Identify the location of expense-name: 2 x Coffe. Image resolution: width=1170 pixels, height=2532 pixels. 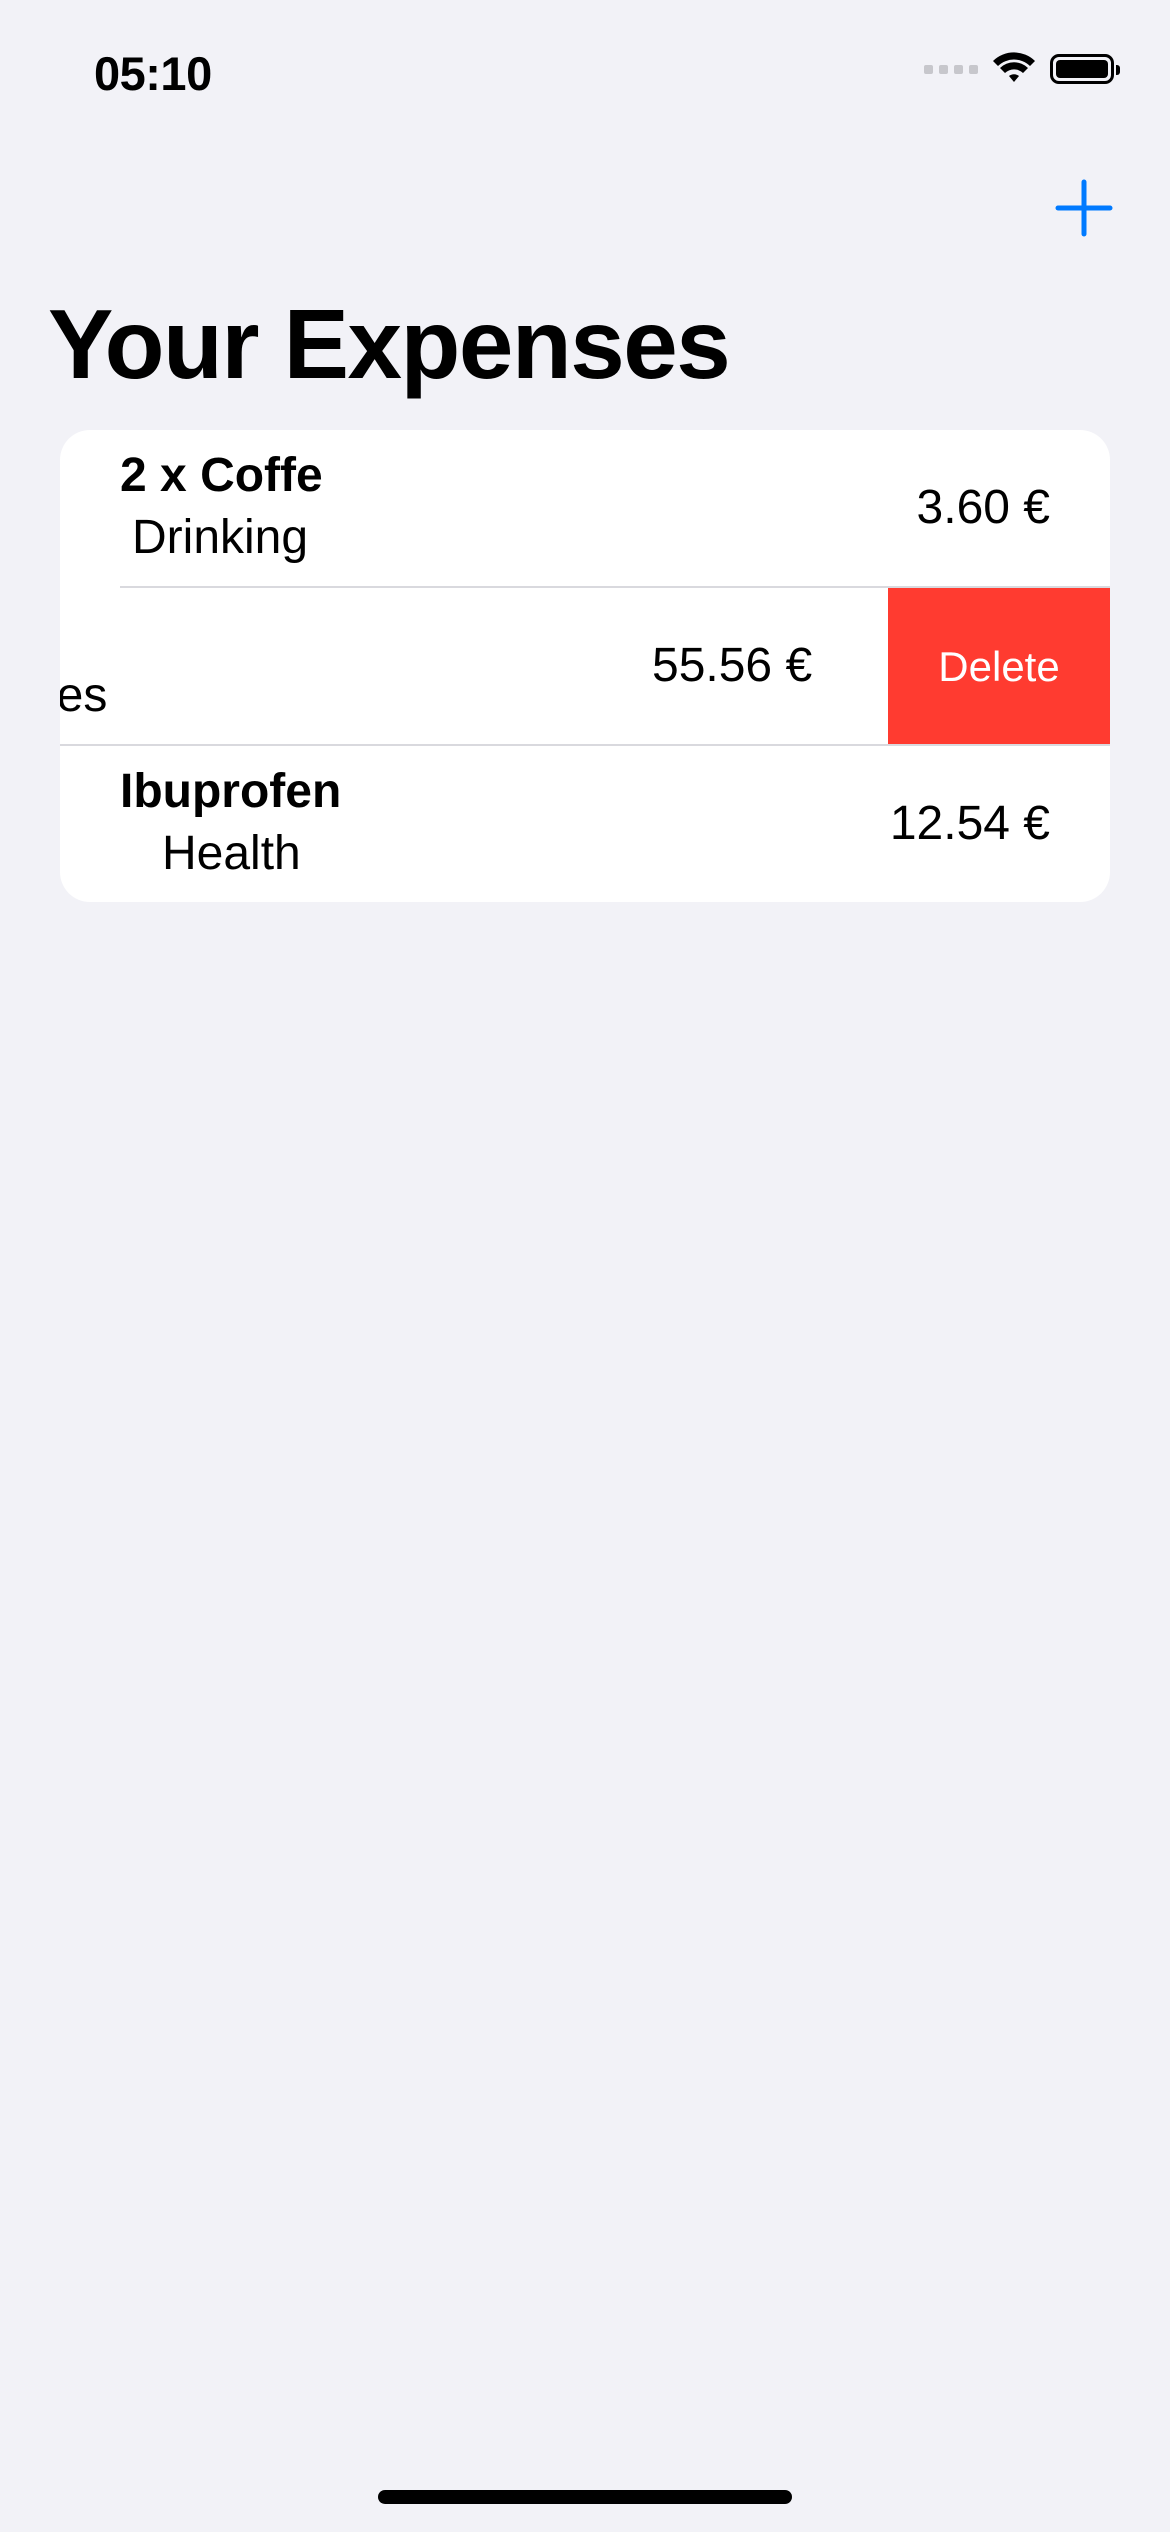
(221, 475).